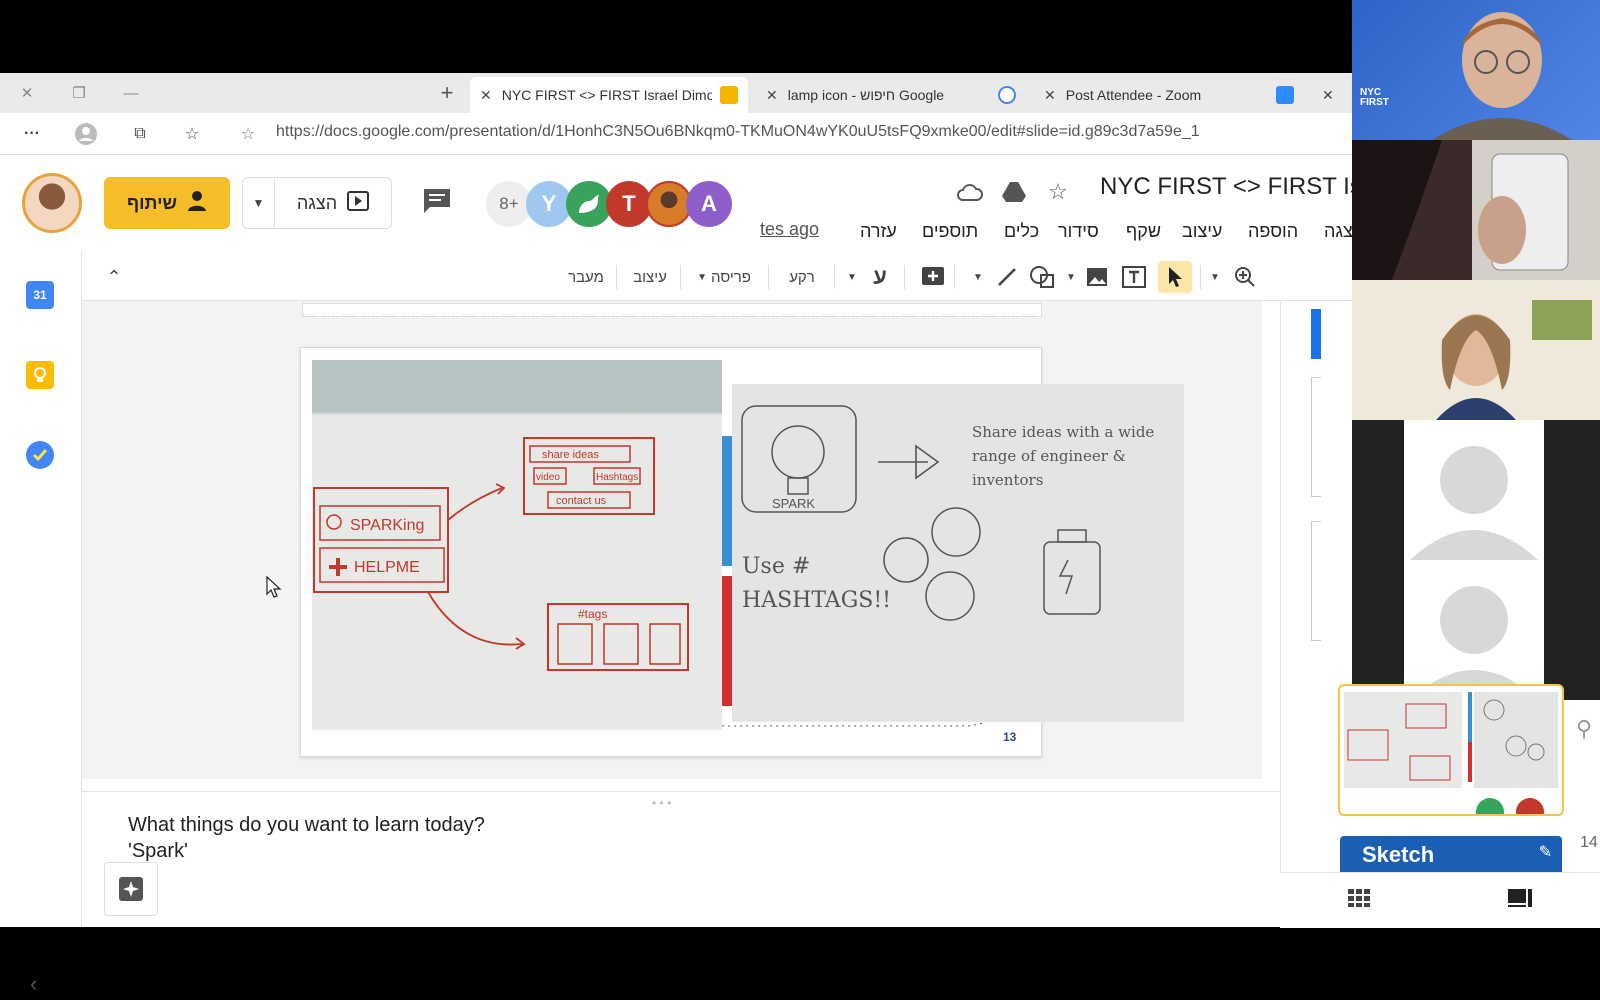  Describe the element at coordinates (1134, 277) in the screenshot. I see `text-box-icon` at that location.